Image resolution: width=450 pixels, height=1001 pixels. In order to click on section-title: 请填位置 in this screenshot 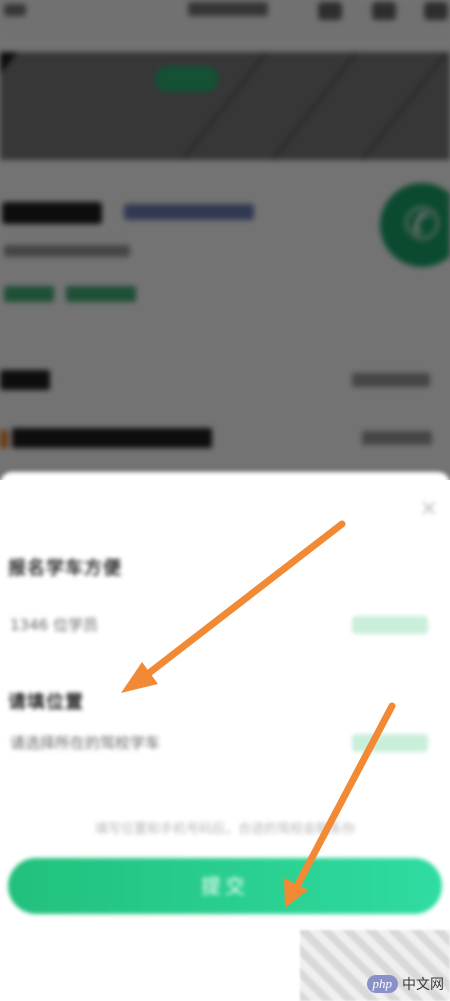, I will do `click(46, 702)`.